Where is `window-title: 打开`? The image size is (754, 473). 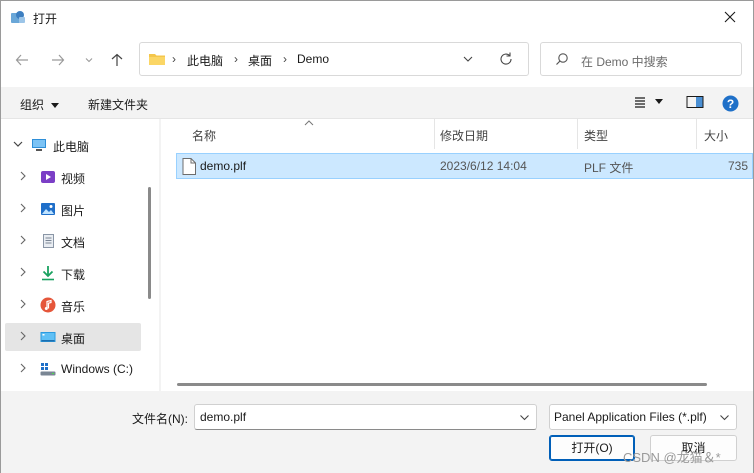
window-title: 打开 is located at coordinates (45, 19).